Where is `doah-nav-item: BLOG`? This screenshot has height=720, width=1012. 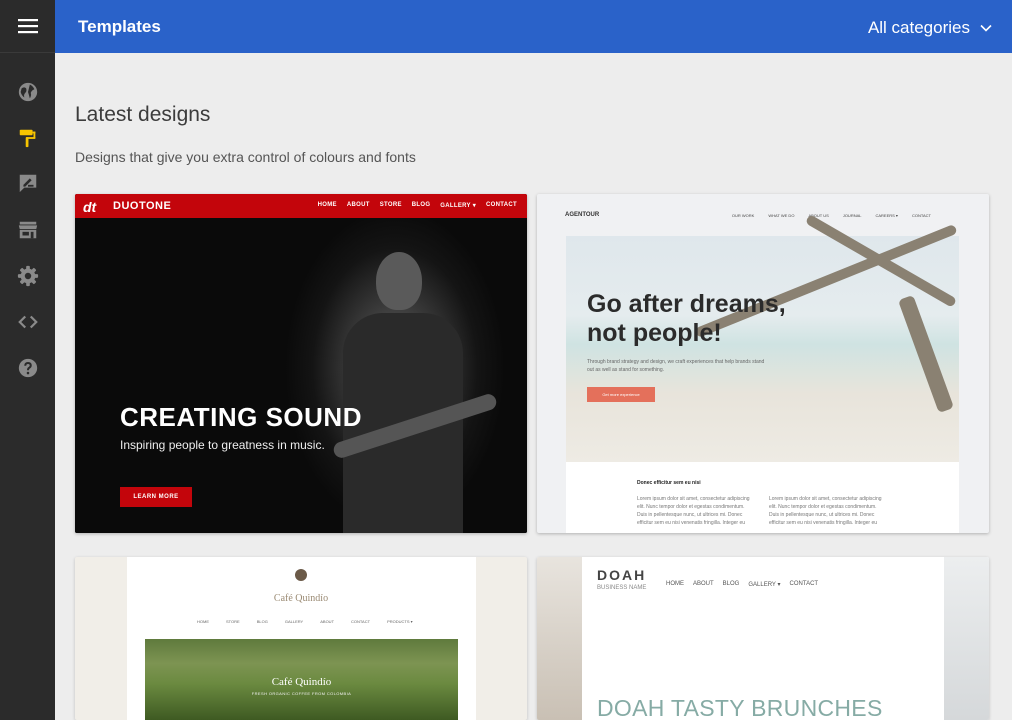
doah-nav-item: BLOG is located at coordinates (731, 584).